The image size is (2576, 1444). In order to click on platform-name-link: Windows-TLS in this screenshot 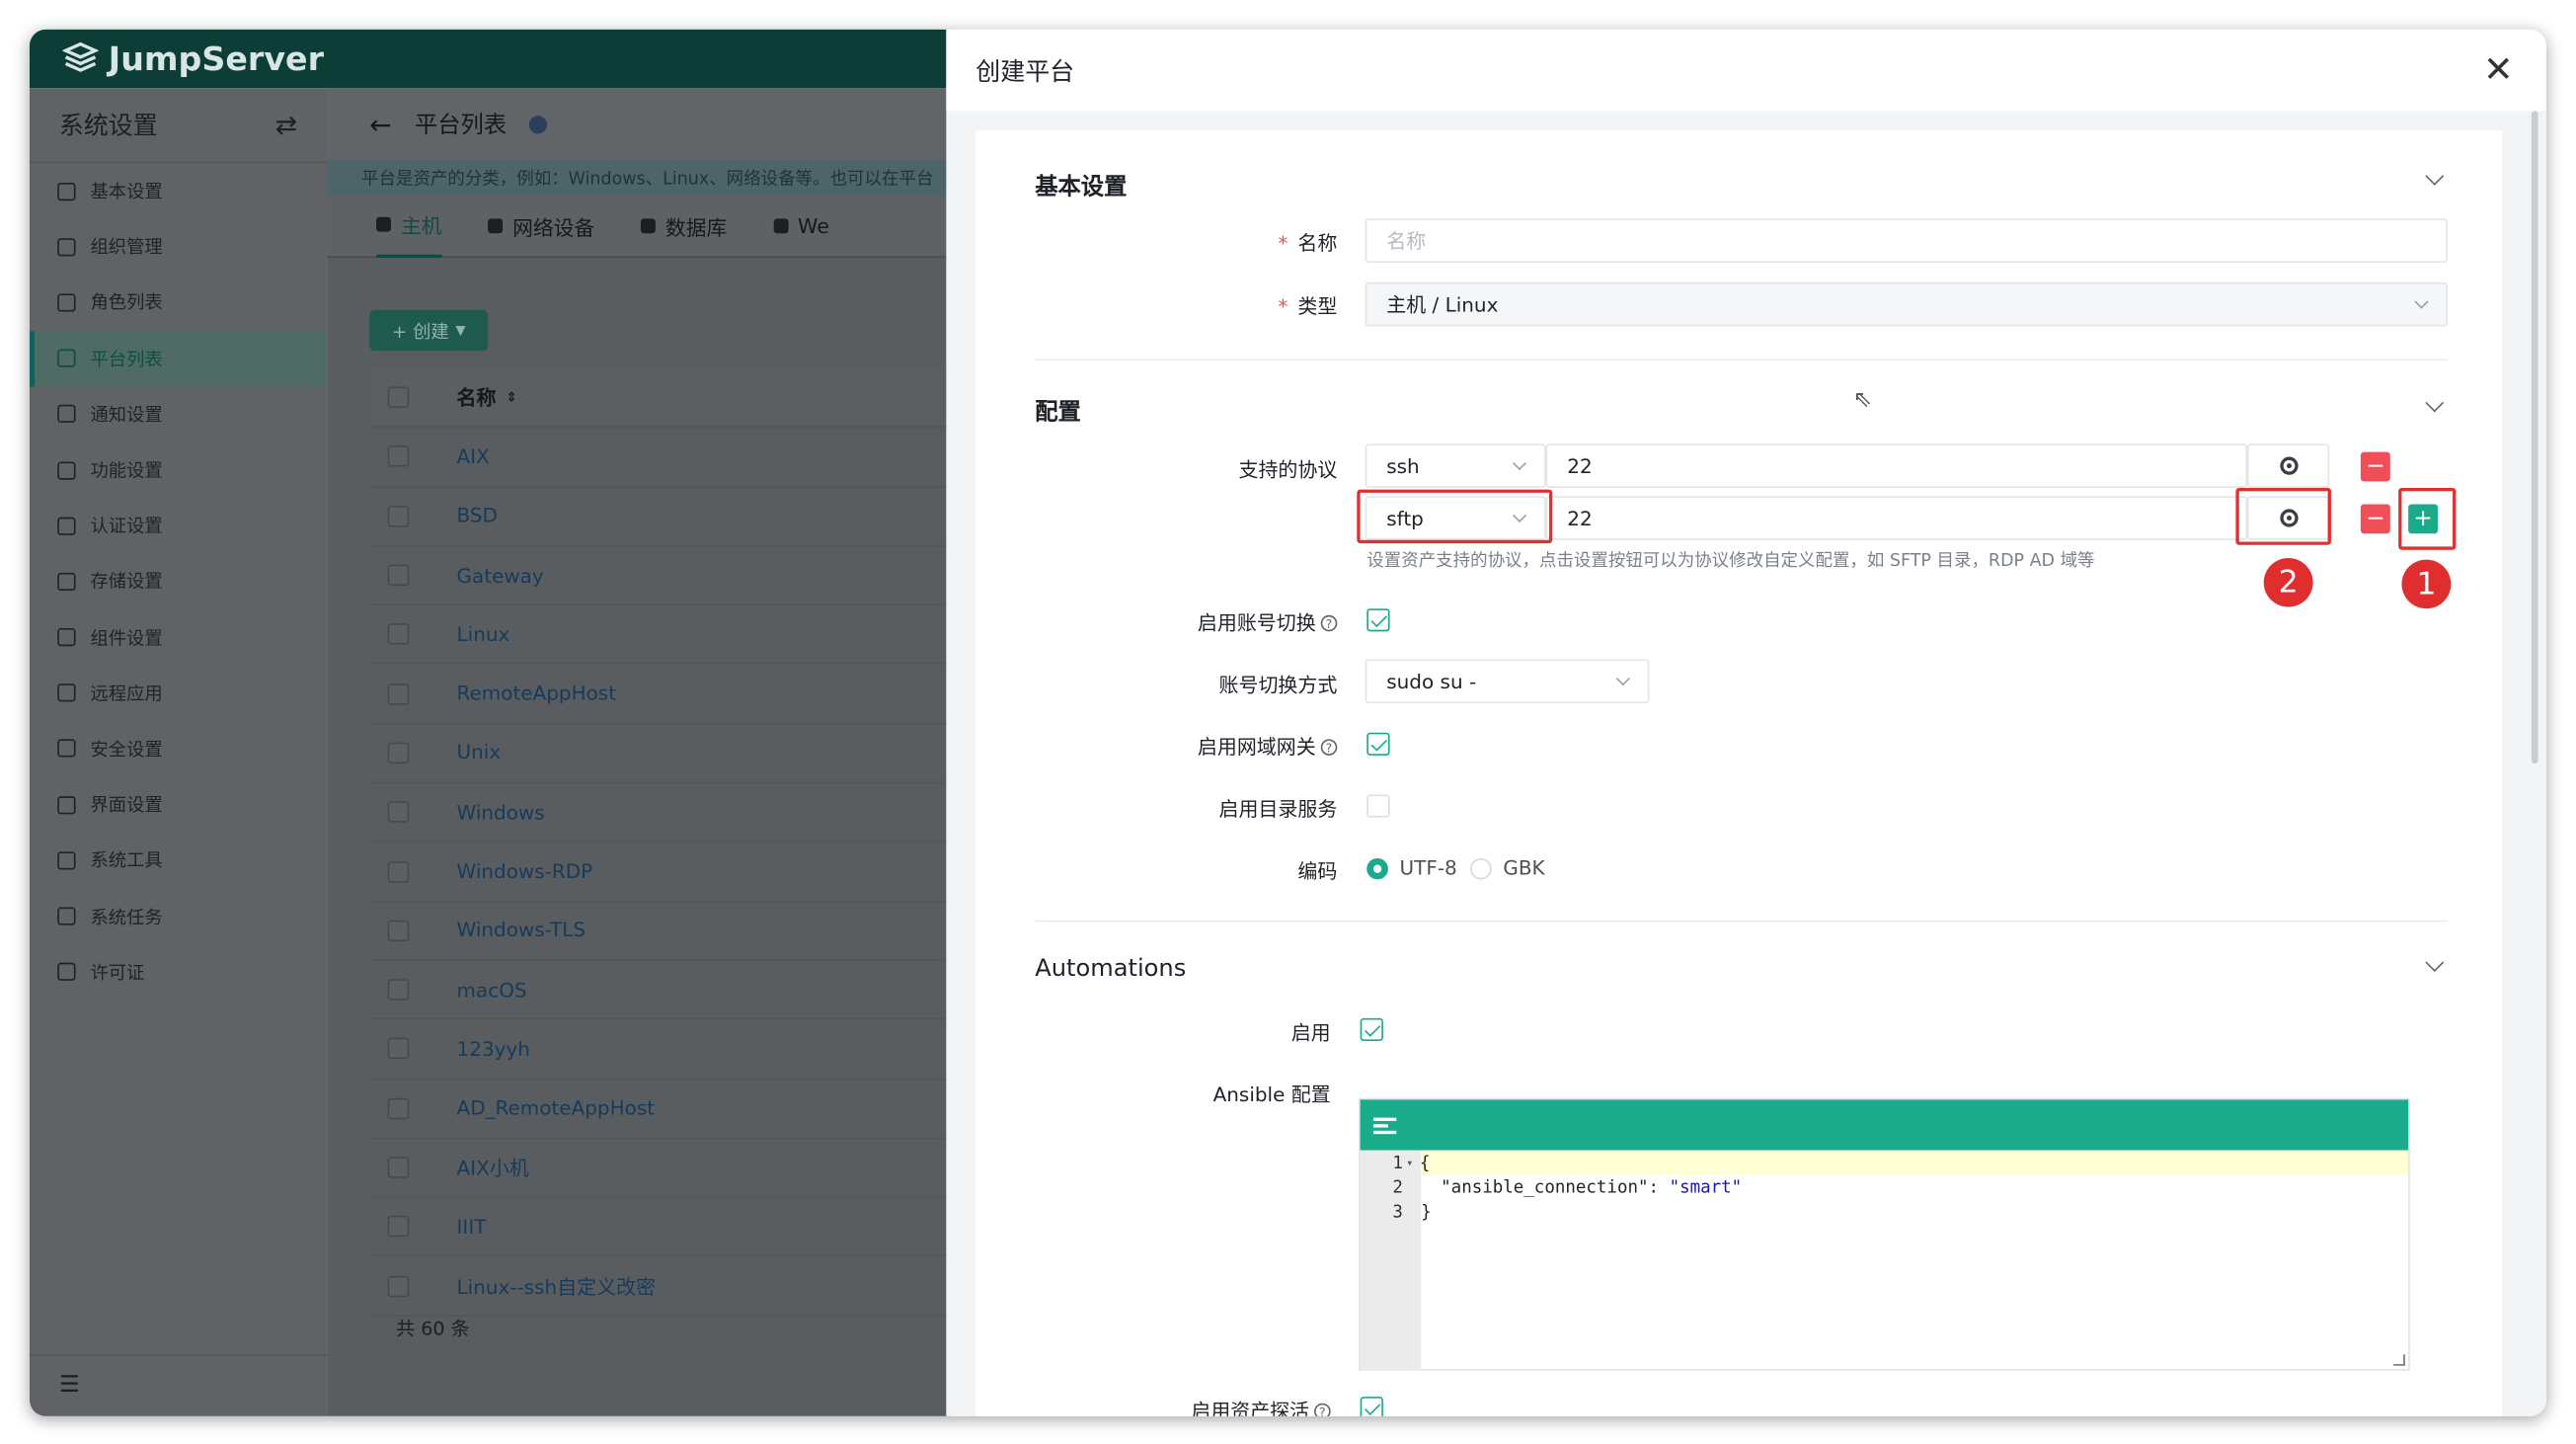, I will do `click(521, 931)`.